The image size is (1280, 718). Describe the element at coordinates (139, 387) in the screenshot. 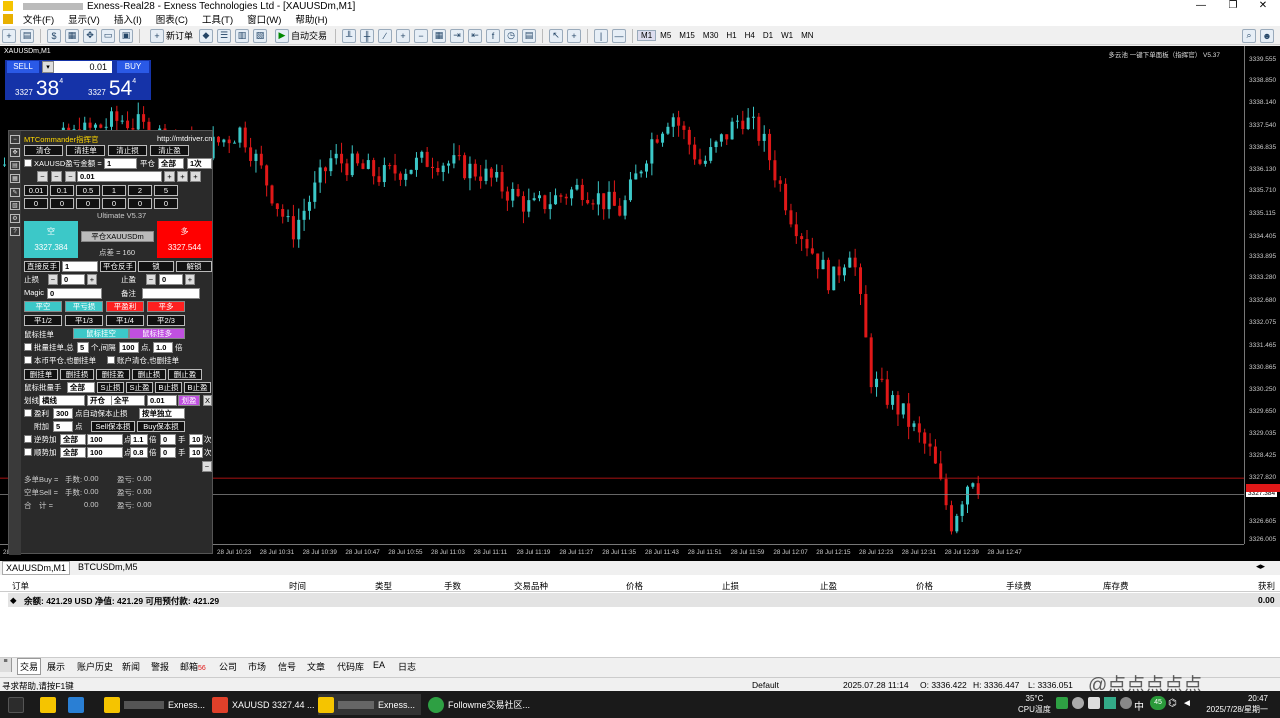

I see `sl-btn-1: S止盈` at that location.